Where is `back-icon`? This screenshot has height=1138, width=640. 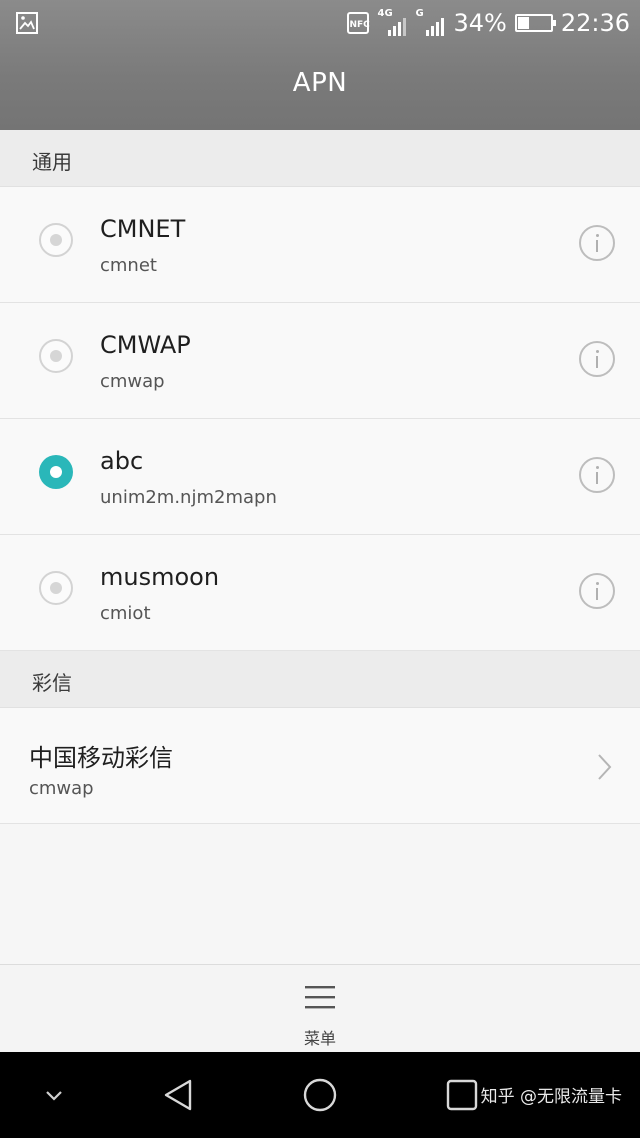
back-icon is located at coordinates (178, 1097).